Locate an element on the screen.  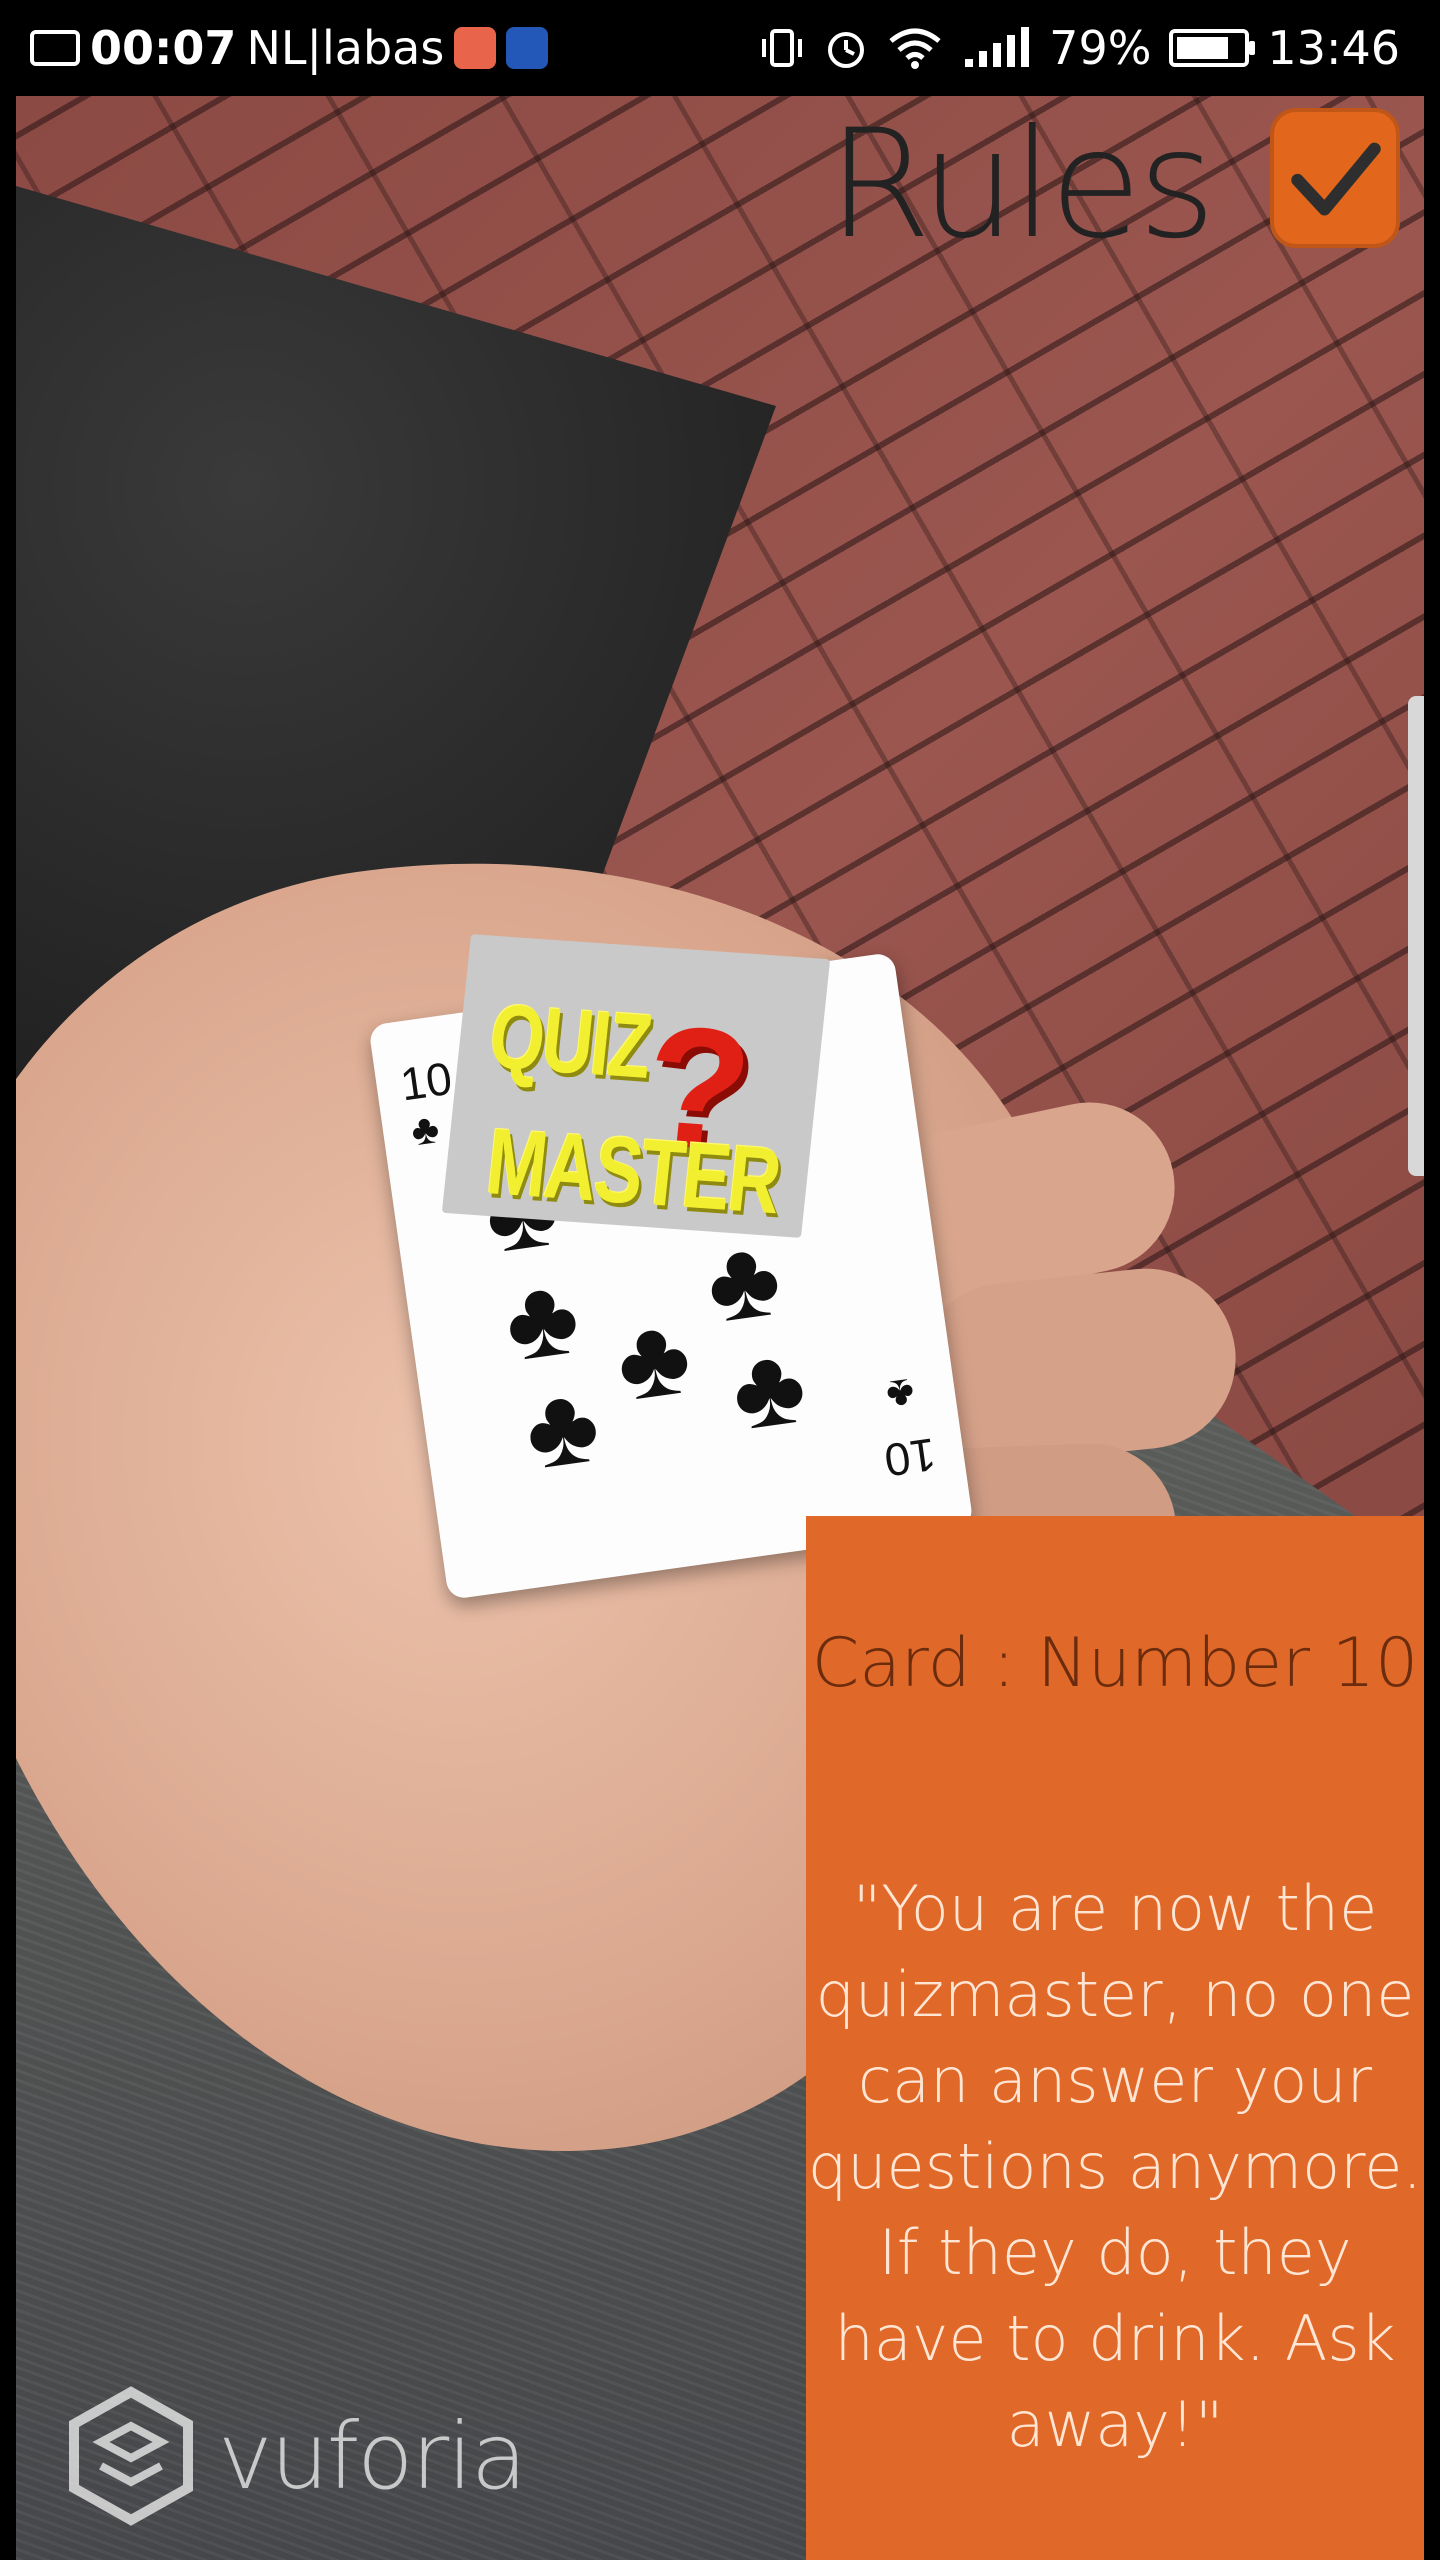
ar-quizmaster-card: QUIZ ? MASTER is located at coordinates (636, 1086).